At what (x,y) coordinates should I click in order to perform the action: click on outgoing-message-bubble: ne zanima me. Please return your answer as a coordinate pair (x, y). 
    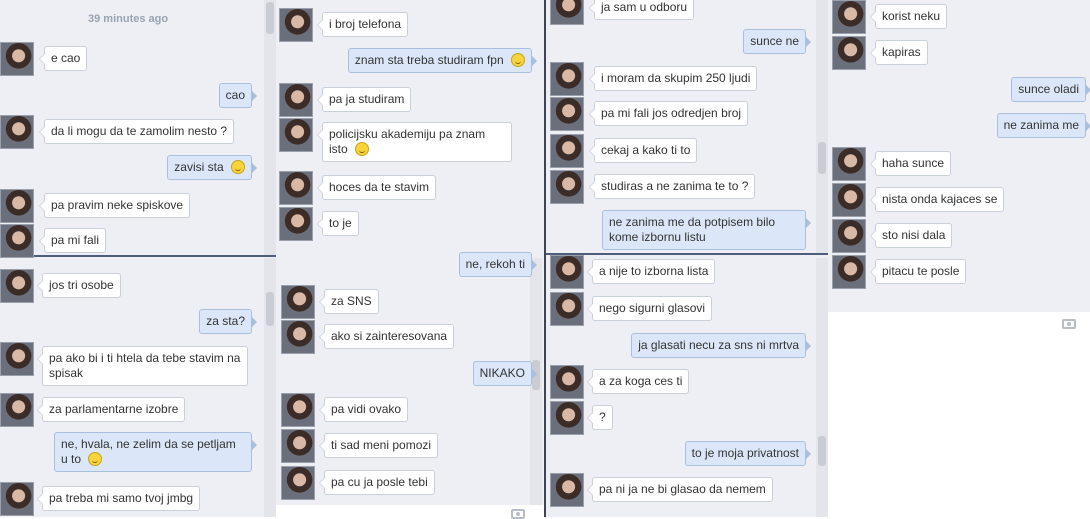
    Looking at the image, I should click on (1043, 125).